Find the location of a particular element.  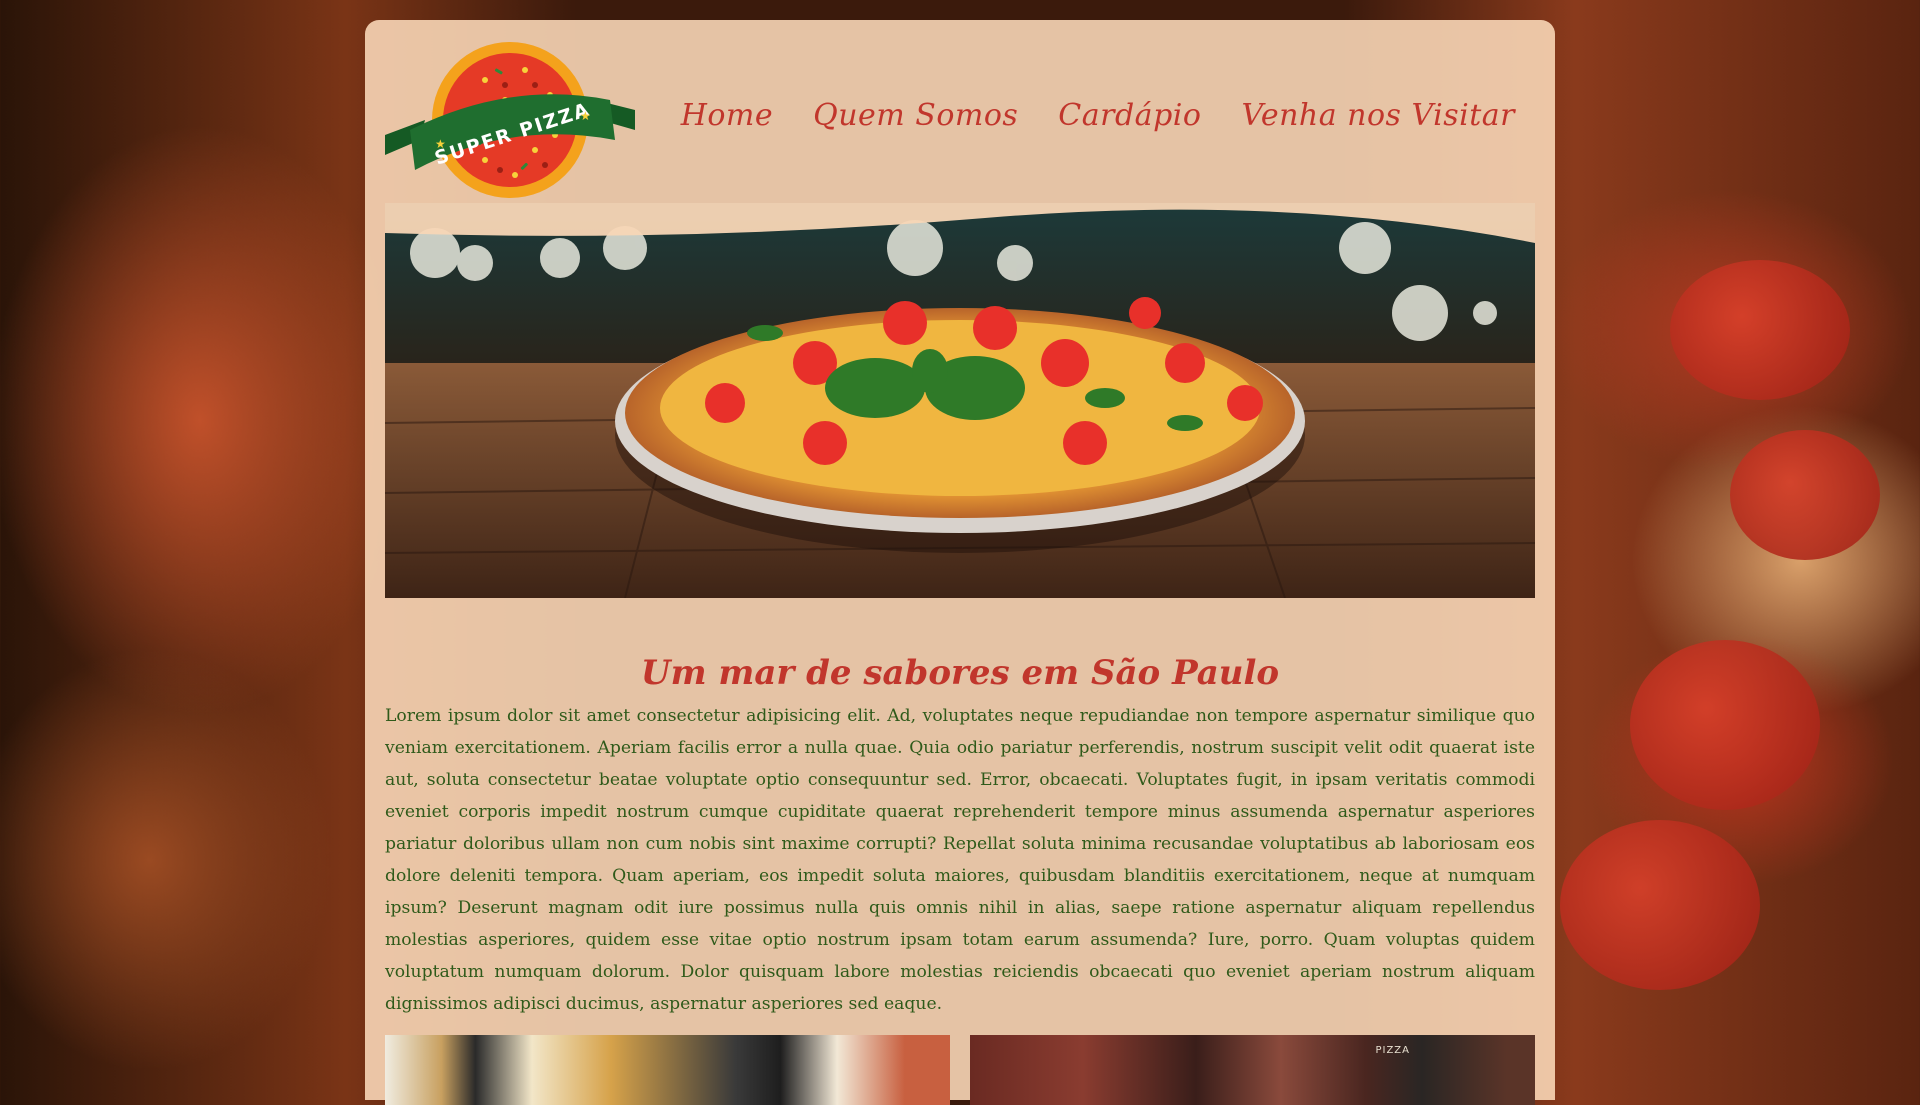

gallery-image-storefront: PIZZA is located at coordinates (1252, 1070).